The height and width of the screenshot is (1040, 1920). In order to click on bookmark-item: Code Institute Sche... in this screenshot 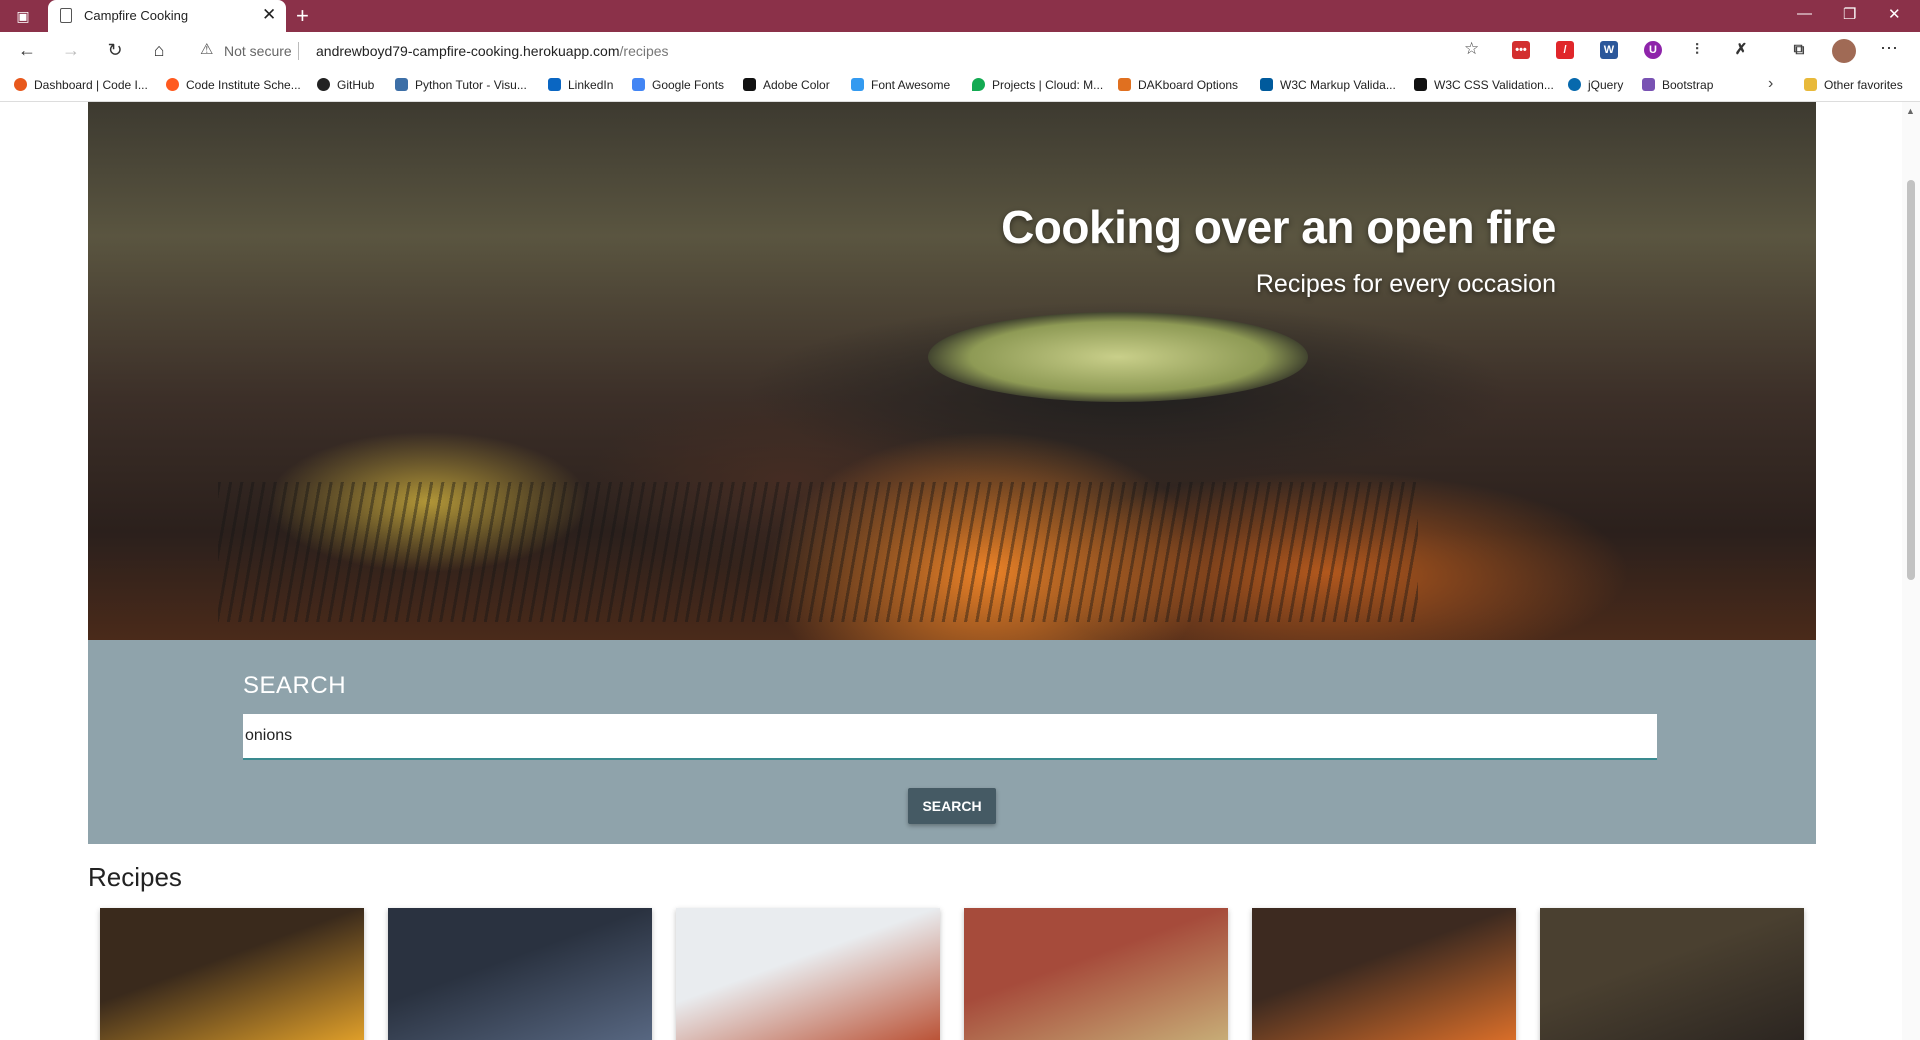, I will do `click(233, 85)`.